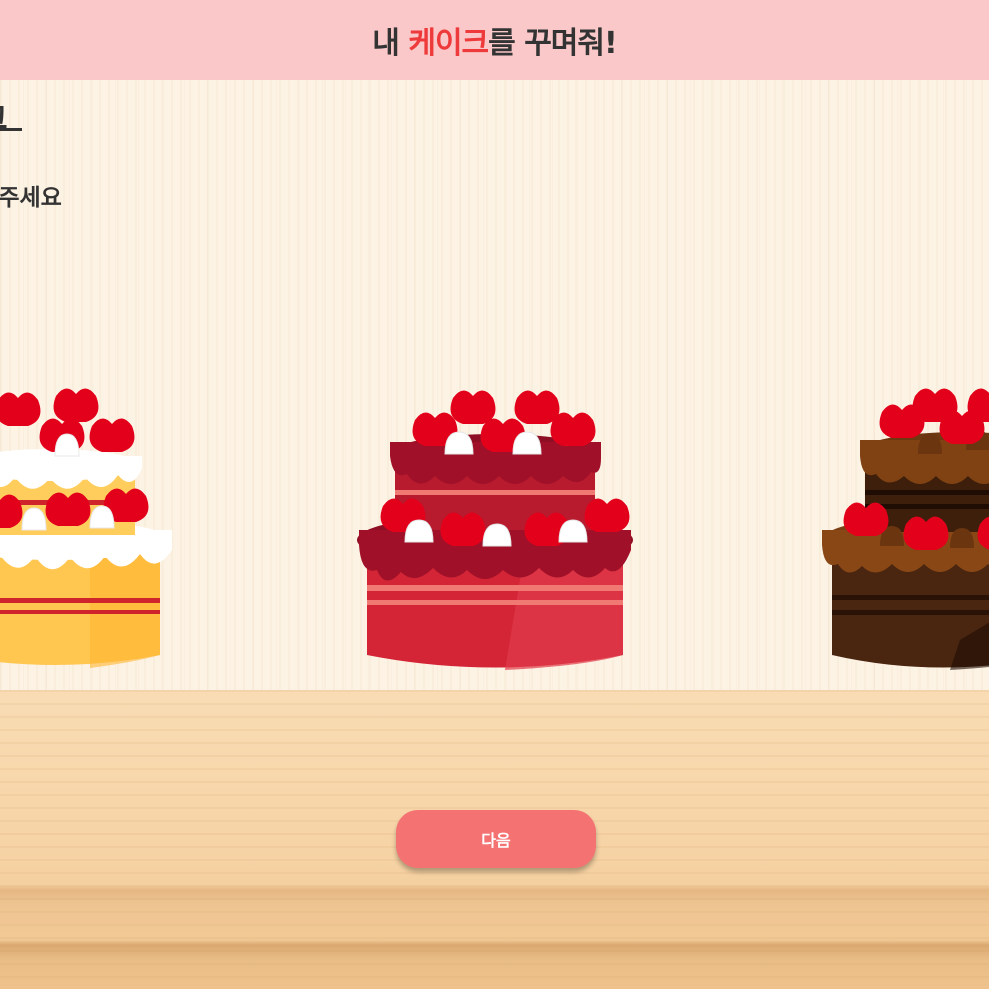  What do you see at coordinates (86, 528) in the screenshot?
I see `vanilla-cake-icon` at bounding box center [86, 528].